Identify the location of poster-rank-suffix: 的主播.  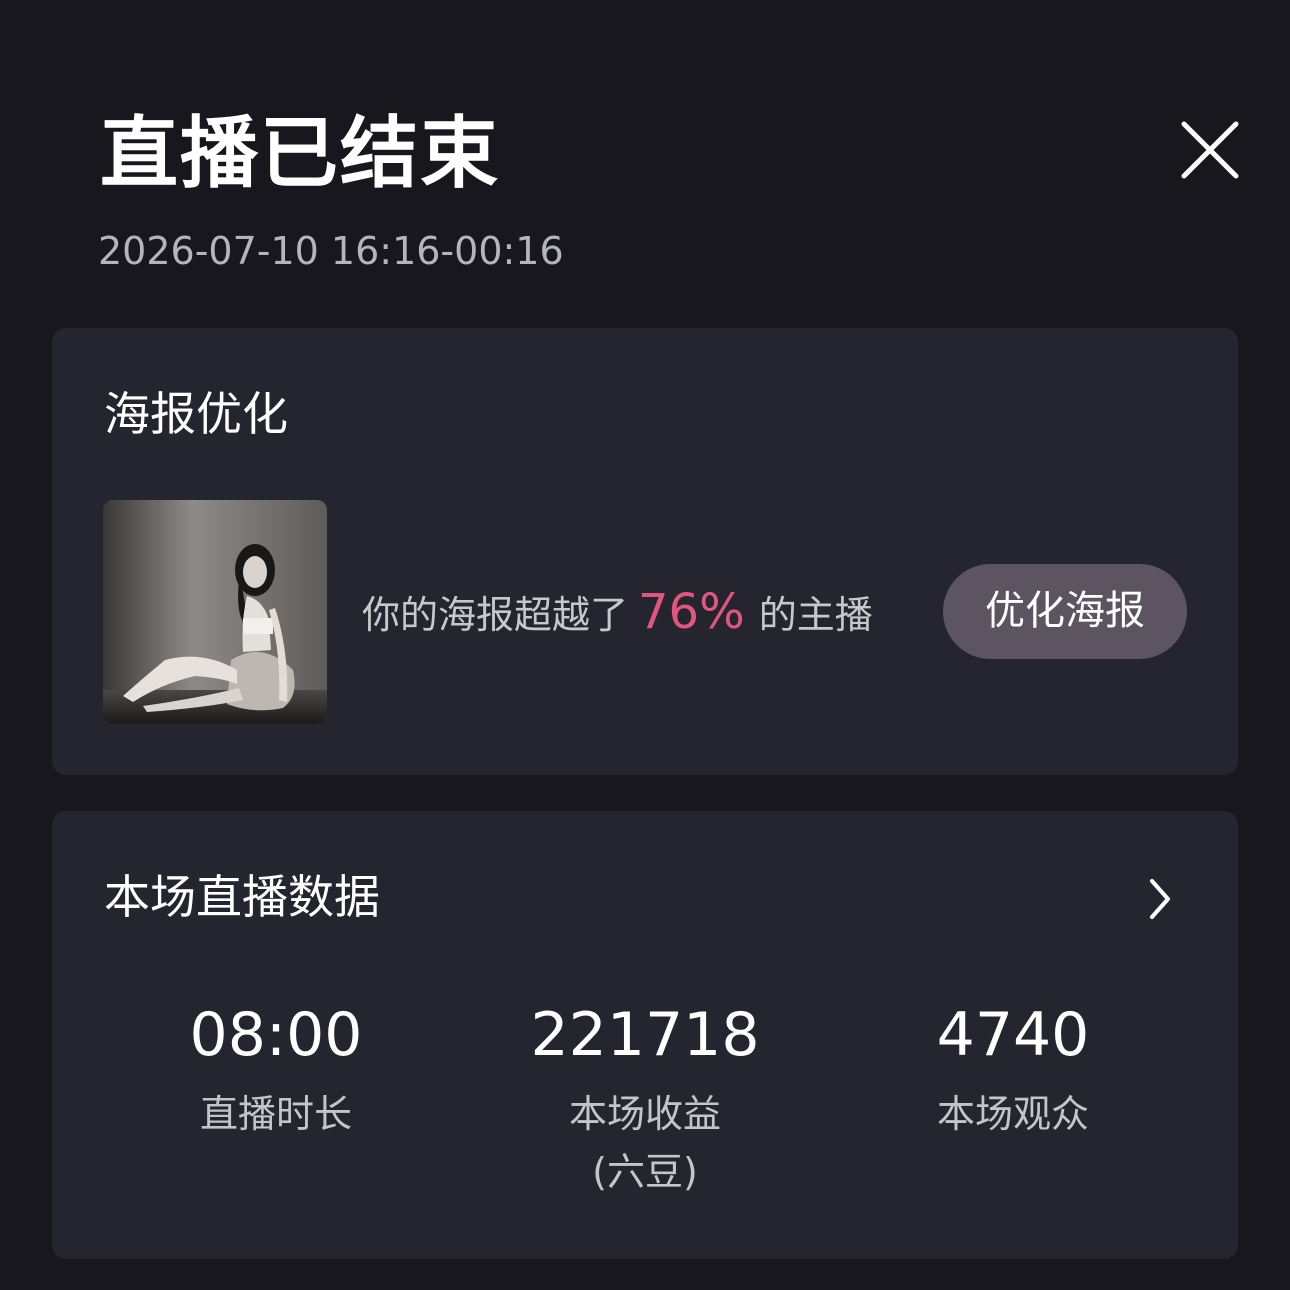
(815, 615).